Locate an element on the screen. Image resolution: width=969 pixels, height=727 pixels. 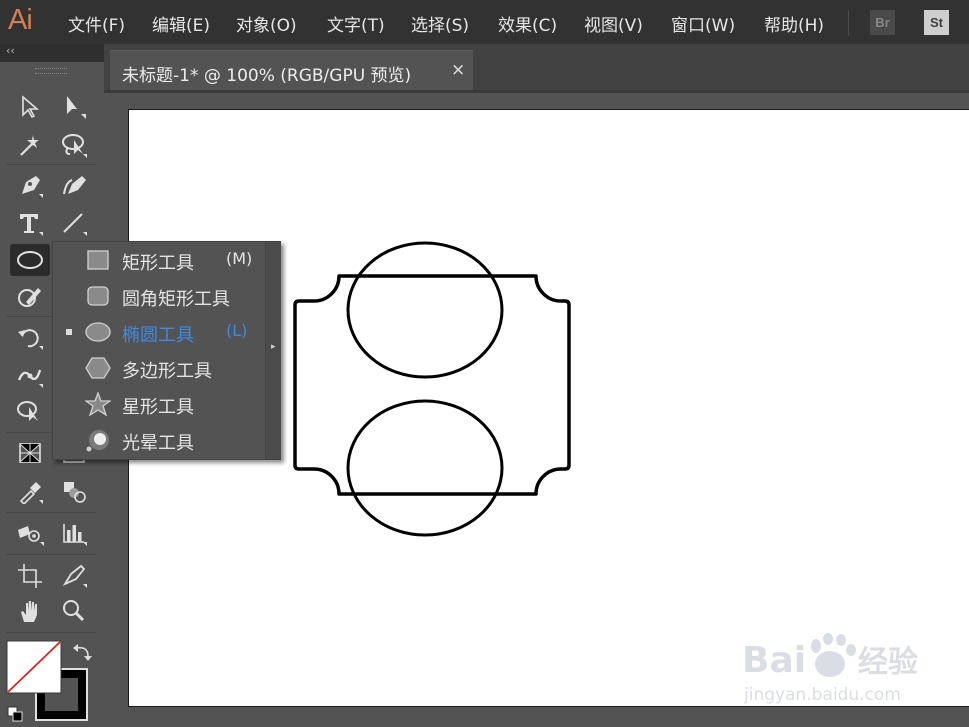
flyout-item-flare: 光晕工具 is located at coordinates (159, 440).